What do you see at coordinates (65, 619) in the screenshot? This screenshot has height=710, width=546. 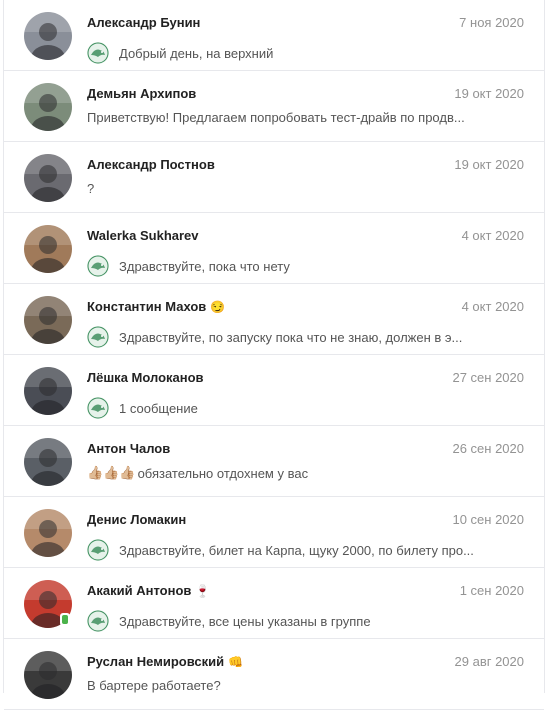 I see `mobile-online-icon` at bounding box center [65, 619].